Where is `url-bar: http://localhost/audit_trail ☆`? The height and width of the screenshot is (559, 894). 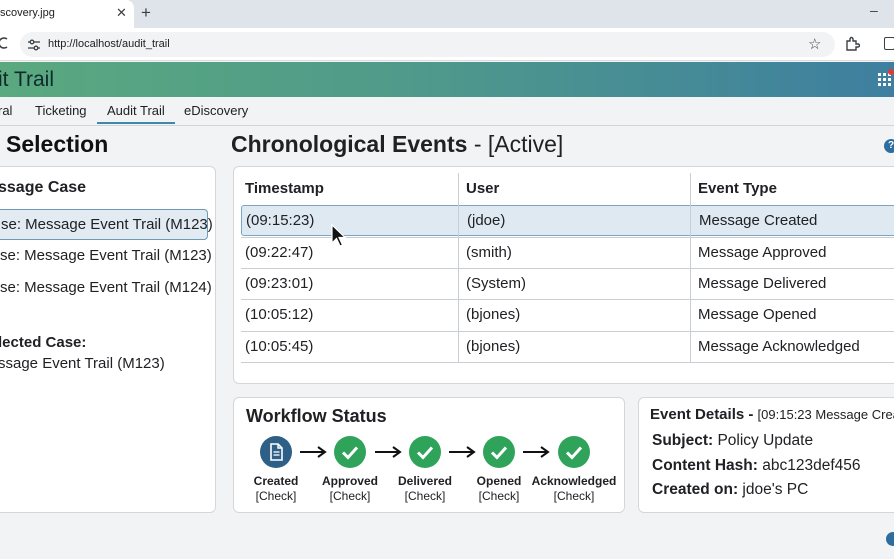 url-bar: http://localhost/audit_trail ☆ is located at coordinates (427, 44).